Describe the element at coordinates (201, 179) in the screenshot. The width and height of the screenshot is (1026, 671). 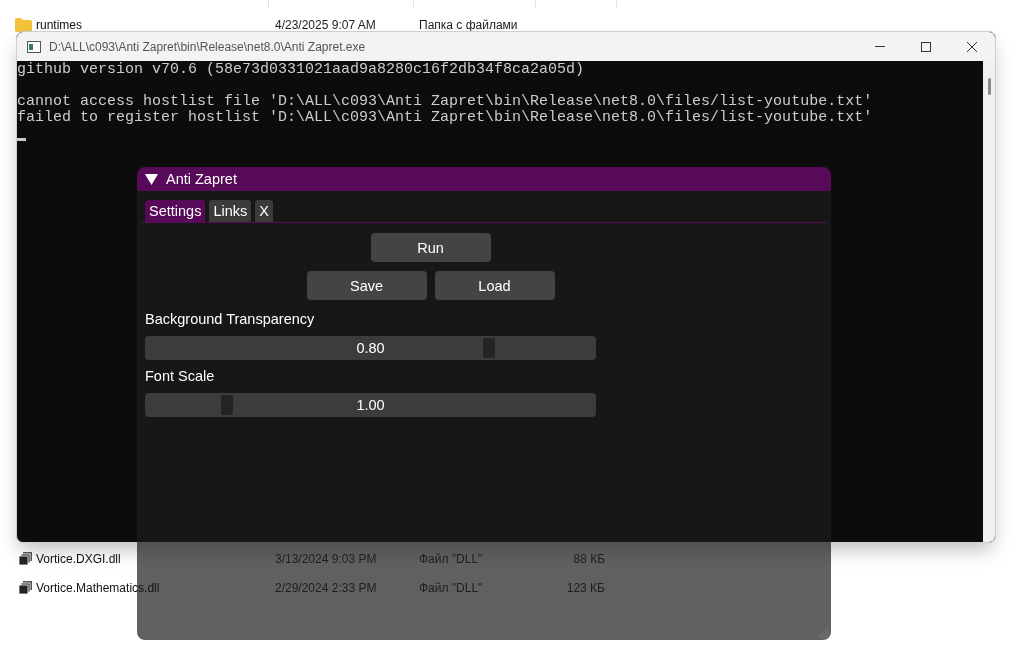
I see `panel-title: Anti Zapret` at that location.